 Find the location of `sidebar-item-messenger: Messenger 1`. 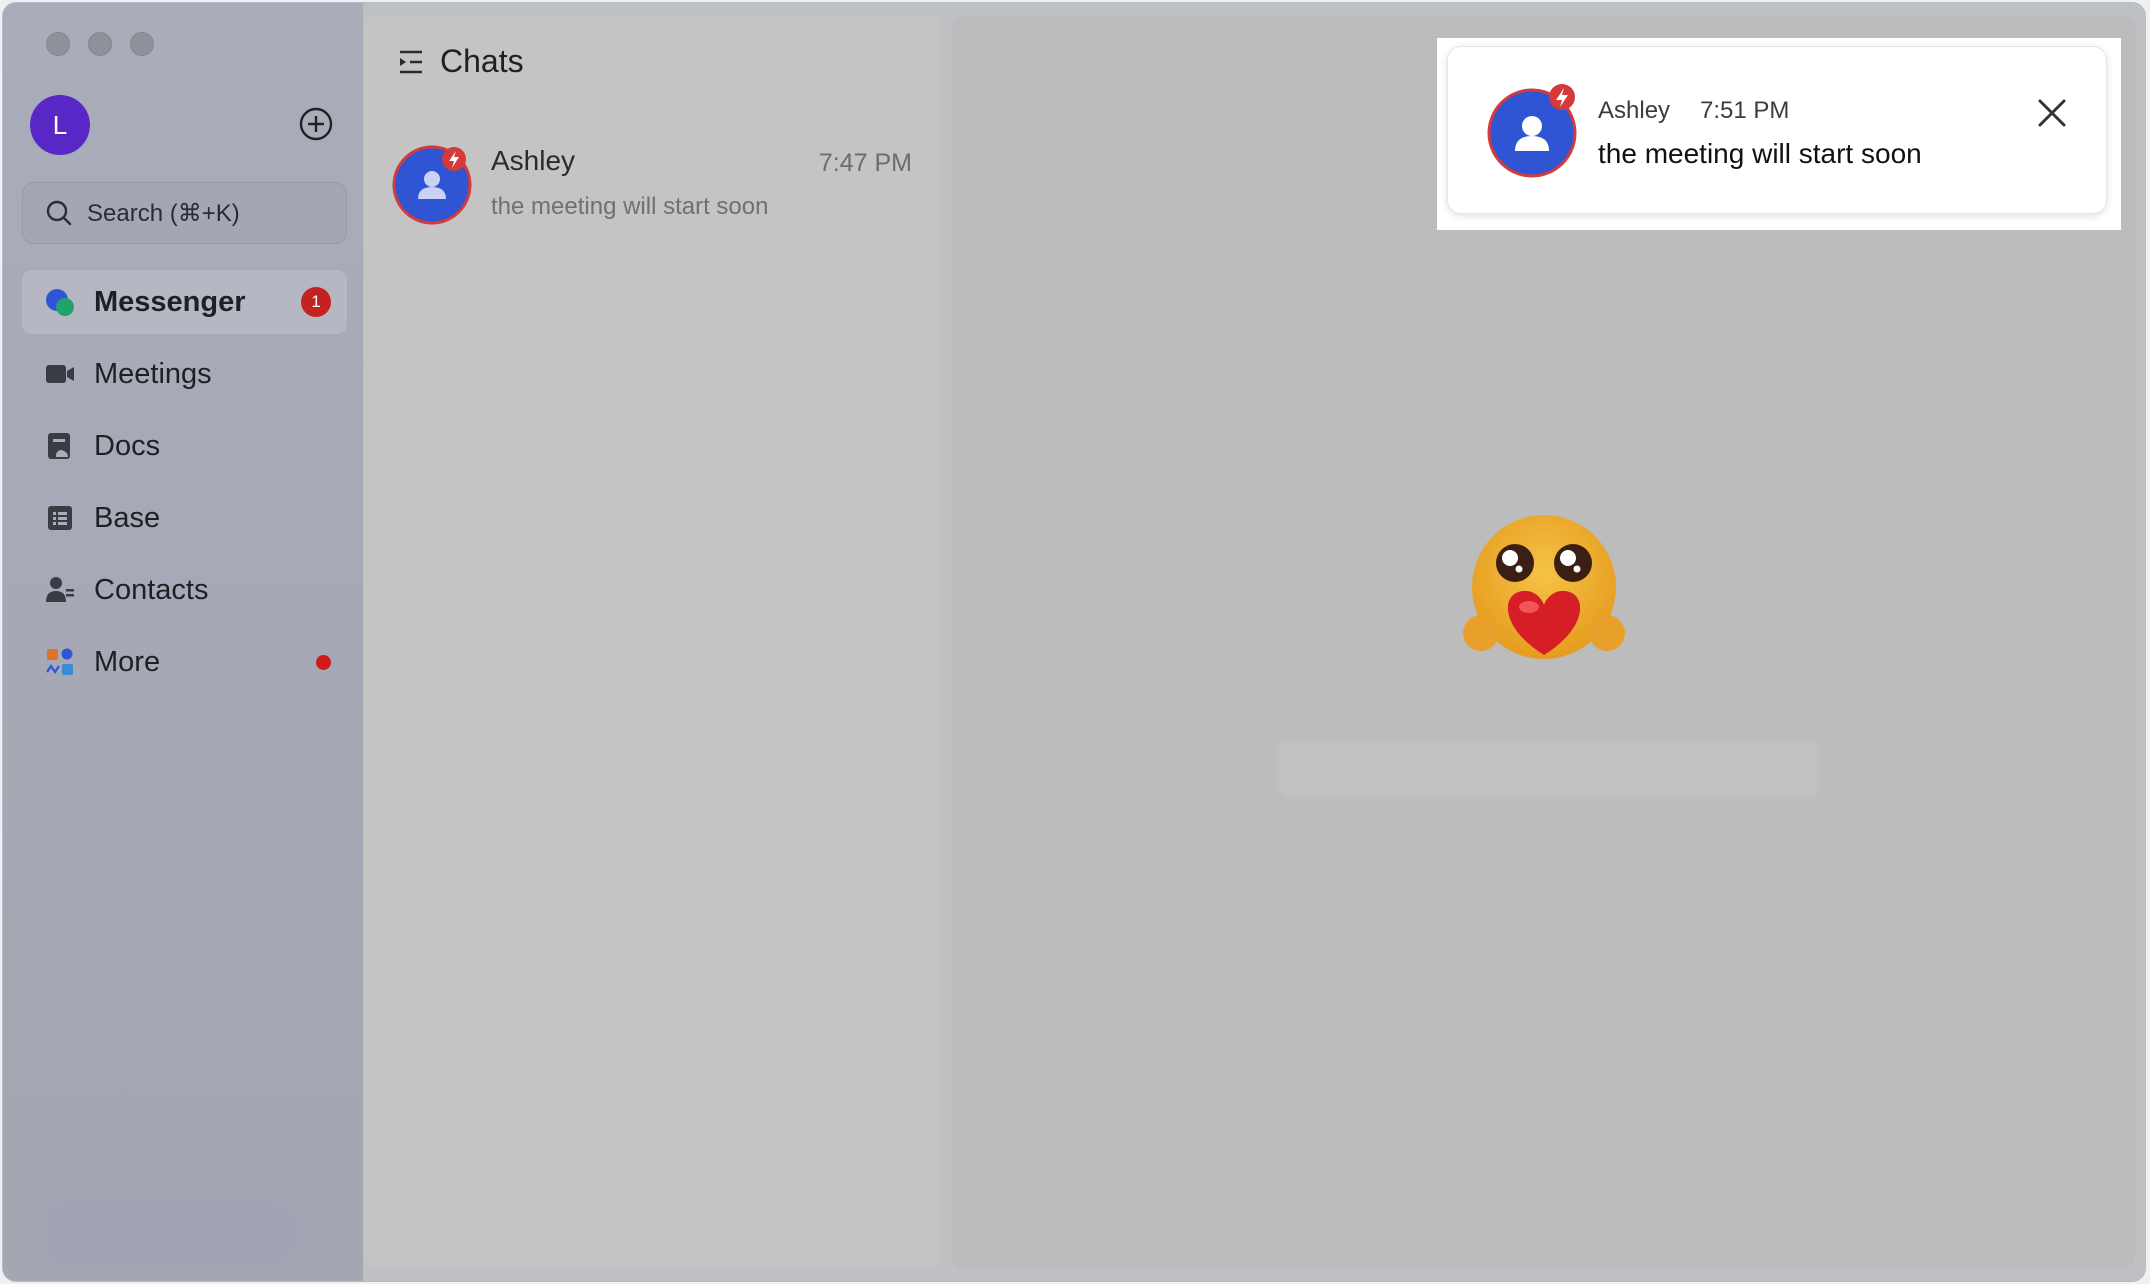

sidebar-item-messenger: Messenger 1 is located at coordinates (184, 302).